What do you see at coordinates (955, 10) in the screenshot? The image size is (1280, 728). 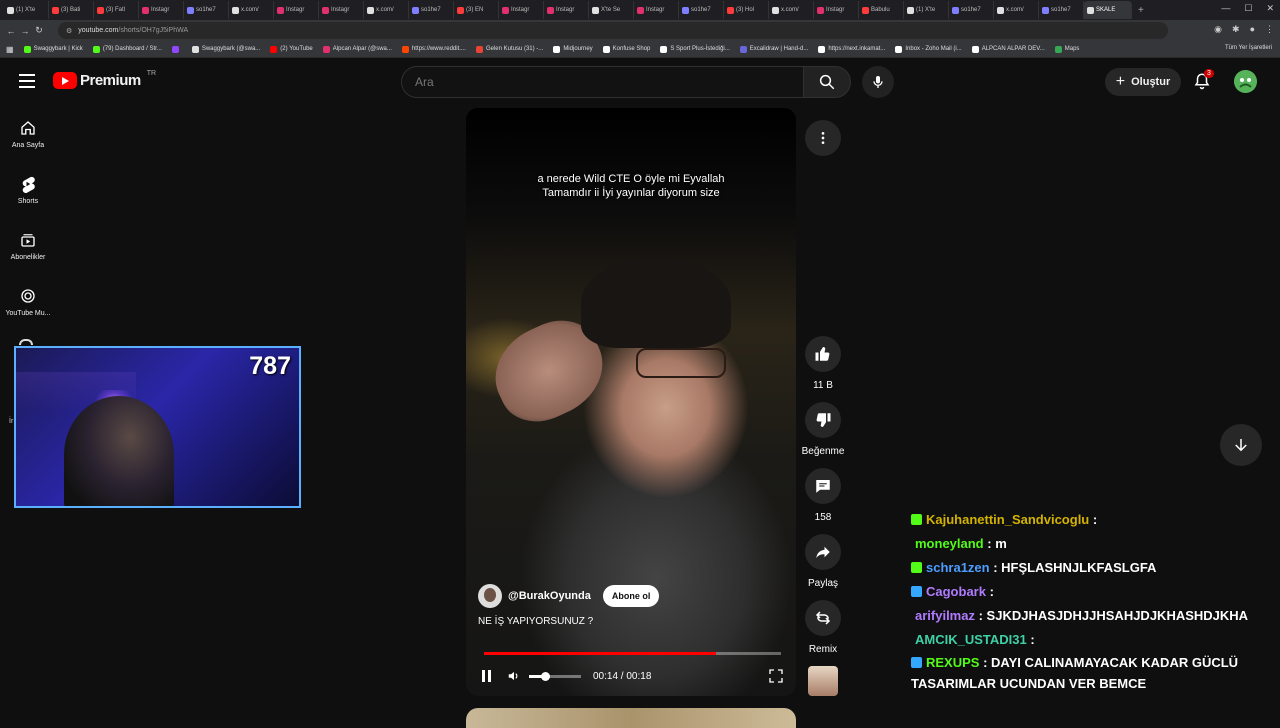 I see `tab-favicon-icon` at bounding box center [955, 10].